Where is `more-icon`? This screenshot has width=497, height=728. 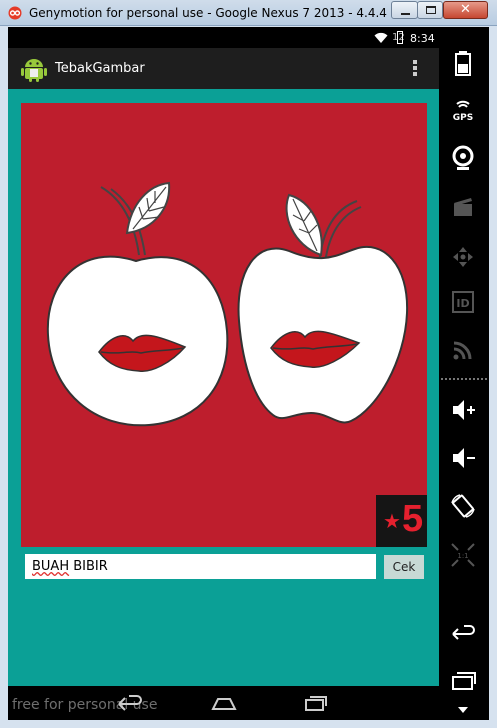
more-icon is located at coordinates (463, 712).